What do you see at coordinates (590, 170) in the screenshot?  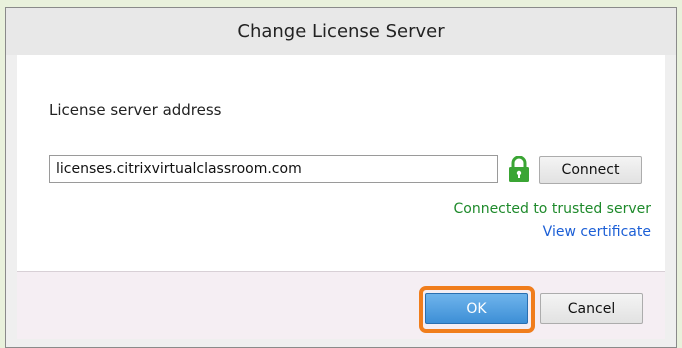 I see `connect-button: Connect` at bounding box center [590, 170].